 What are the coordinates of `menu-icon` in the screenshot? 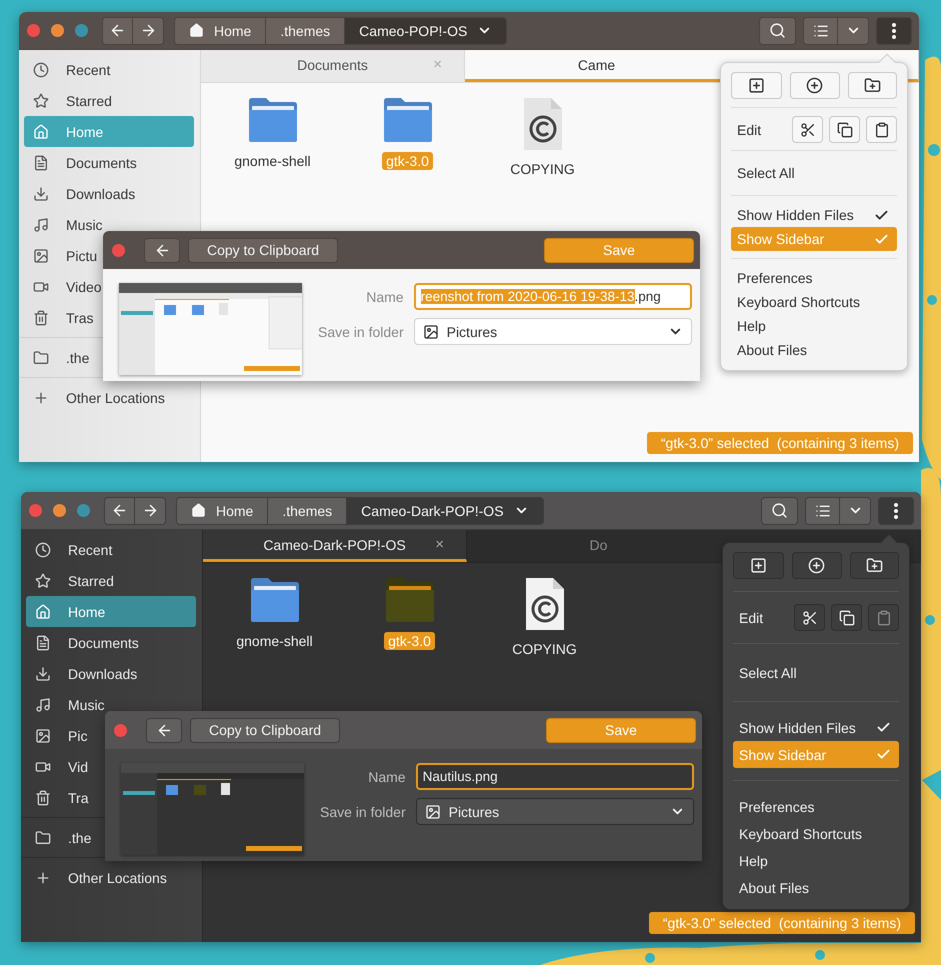 It's located at (894, 30).